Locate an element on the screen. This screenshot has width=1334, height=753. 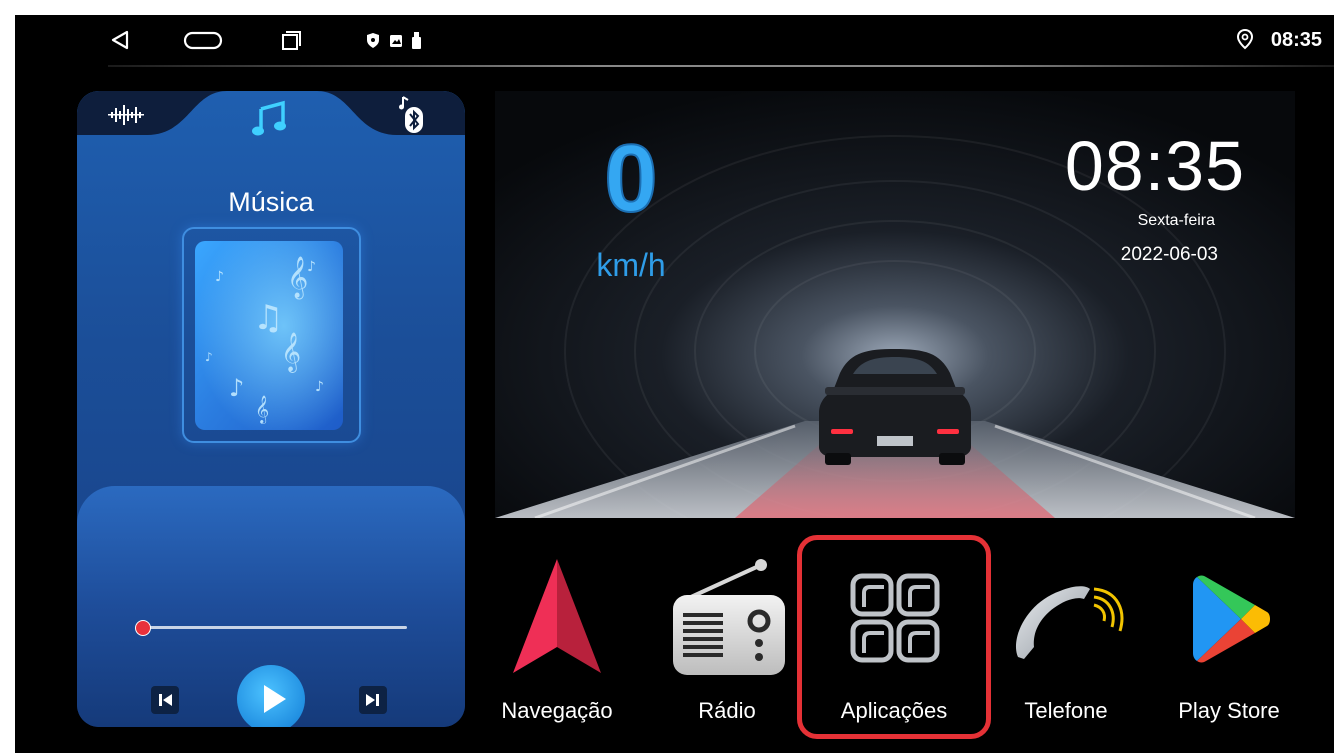
home-icon is located at coordinates (203, 40).